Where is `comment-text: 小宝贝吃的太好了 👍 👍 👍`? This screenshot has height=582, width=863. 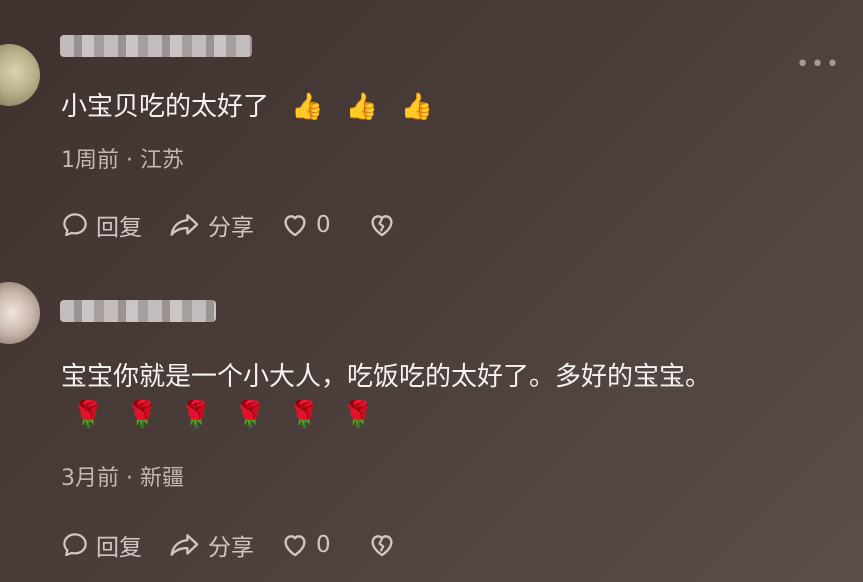
comment-text: 小宝贝吃的太好了 👍 👍 👍 is located at coordinates (247, 104).